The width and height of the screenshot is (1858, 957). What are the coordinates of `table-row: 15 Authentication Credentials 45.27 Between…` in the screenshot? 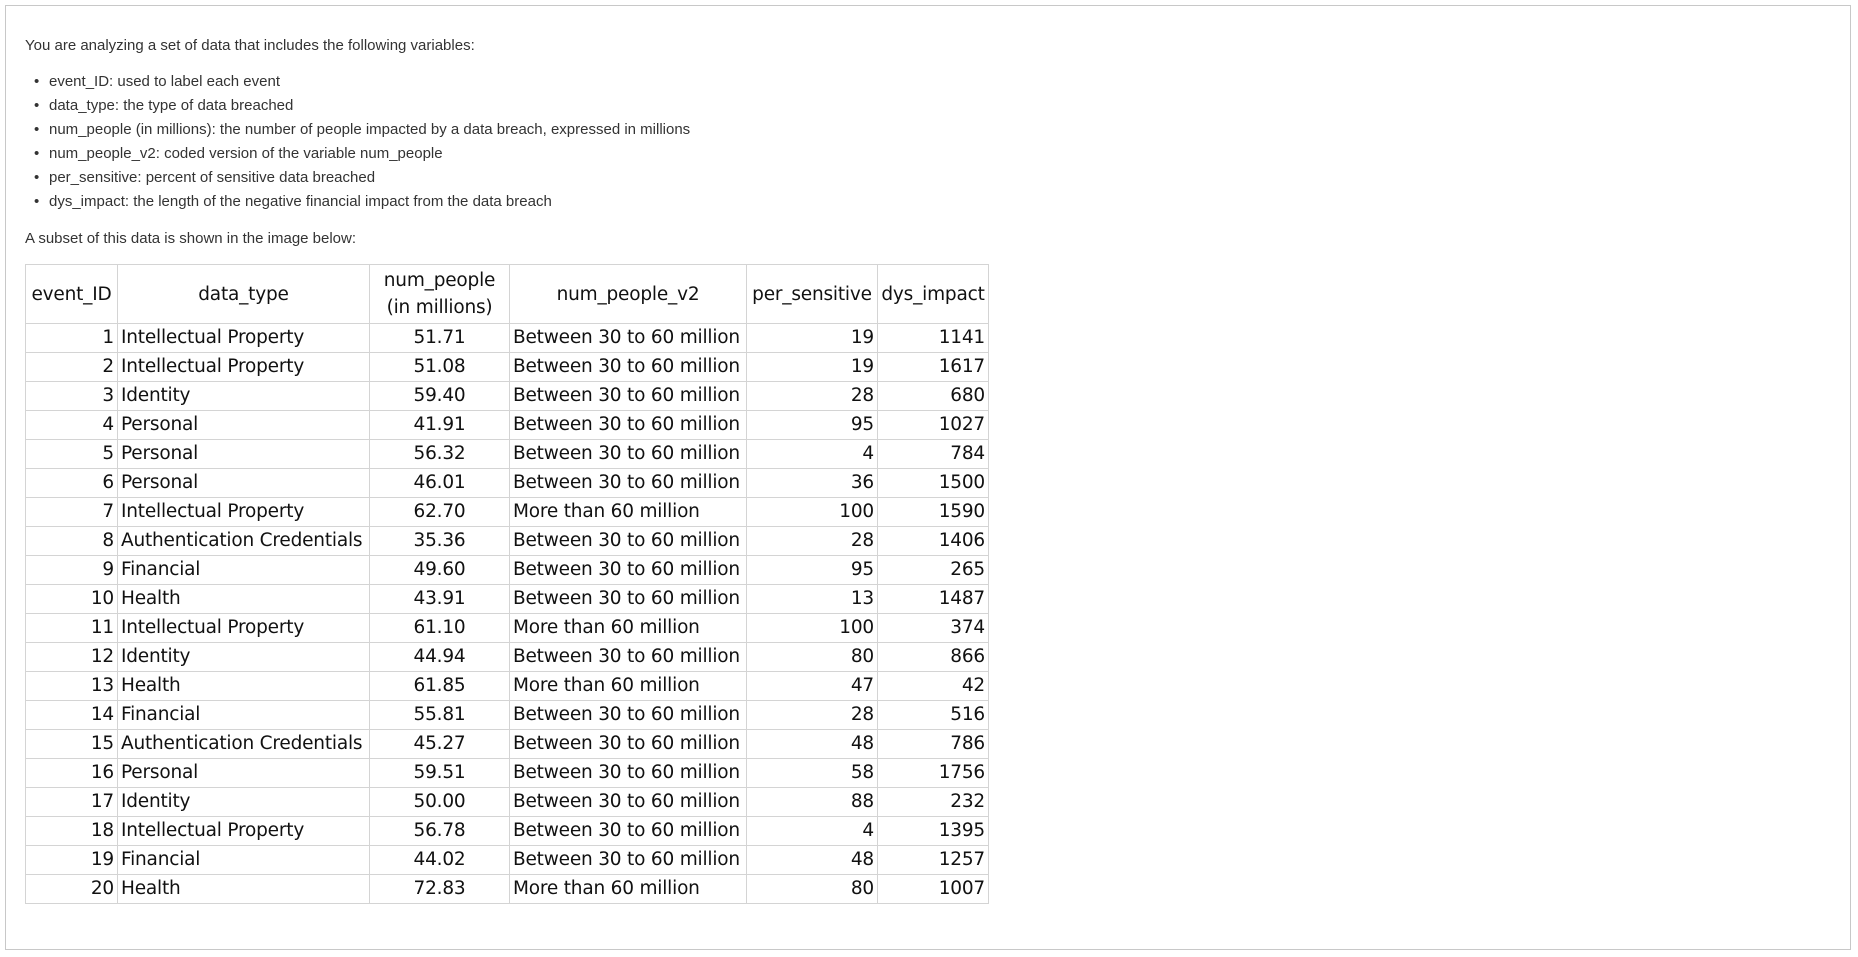 It's located at (507, 744).